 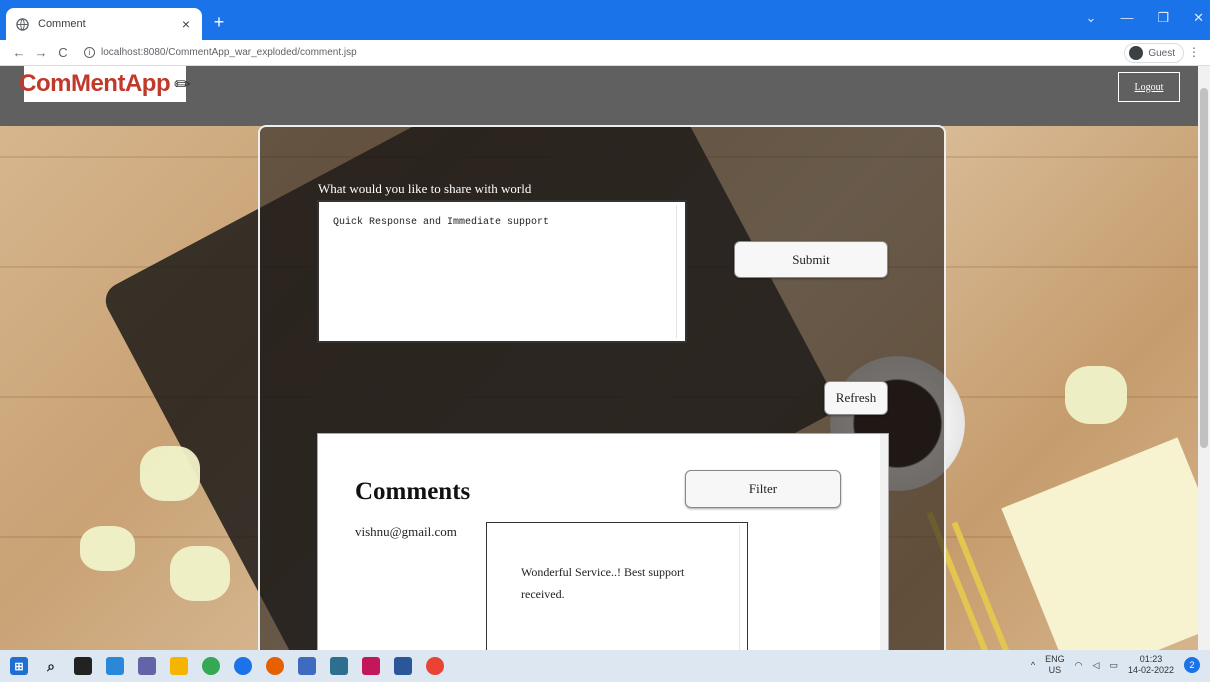 I want to click on volume-icon: ◁, so click(x=1096, y=665).